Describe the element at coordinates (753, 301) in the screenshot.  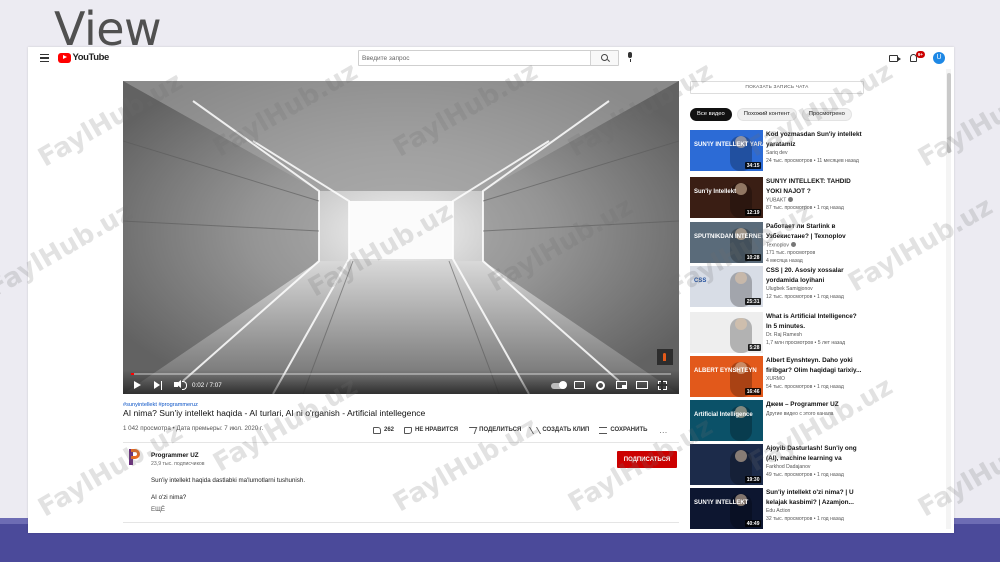
I see `duration-badge: 25:31` at that location.